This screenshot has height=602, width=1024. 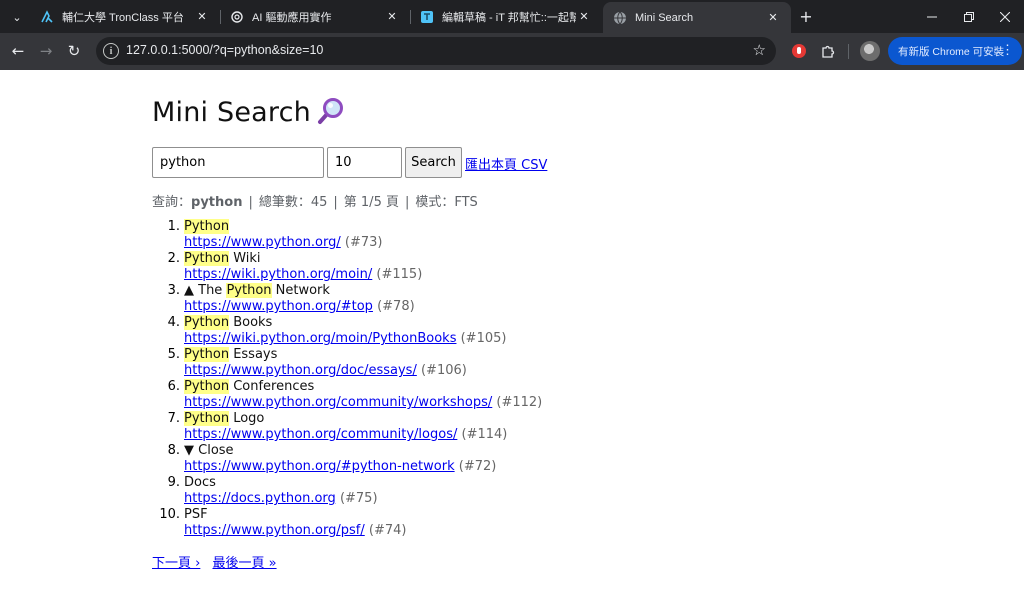 I want to click on result-link: https://www.python.org/#python-network, so click(x=319, y=466).